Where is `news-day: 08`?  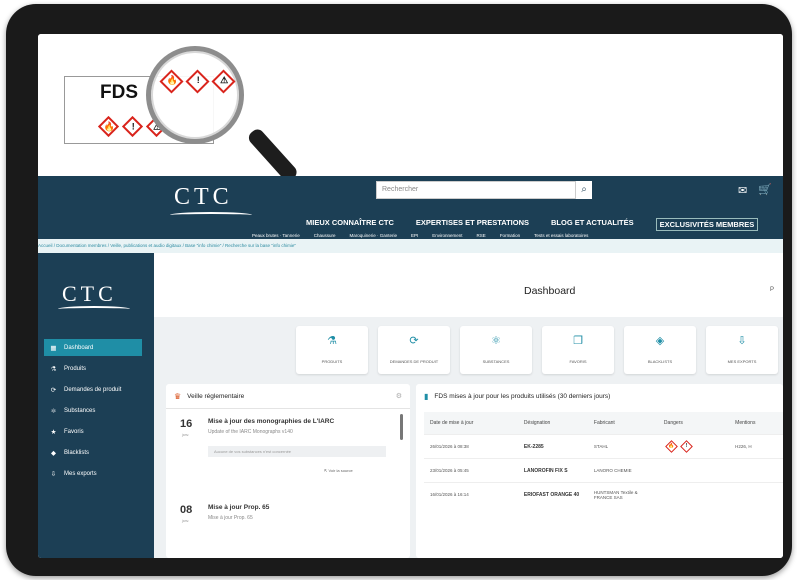 news-day: 08 is located at coordinates (186, 510).